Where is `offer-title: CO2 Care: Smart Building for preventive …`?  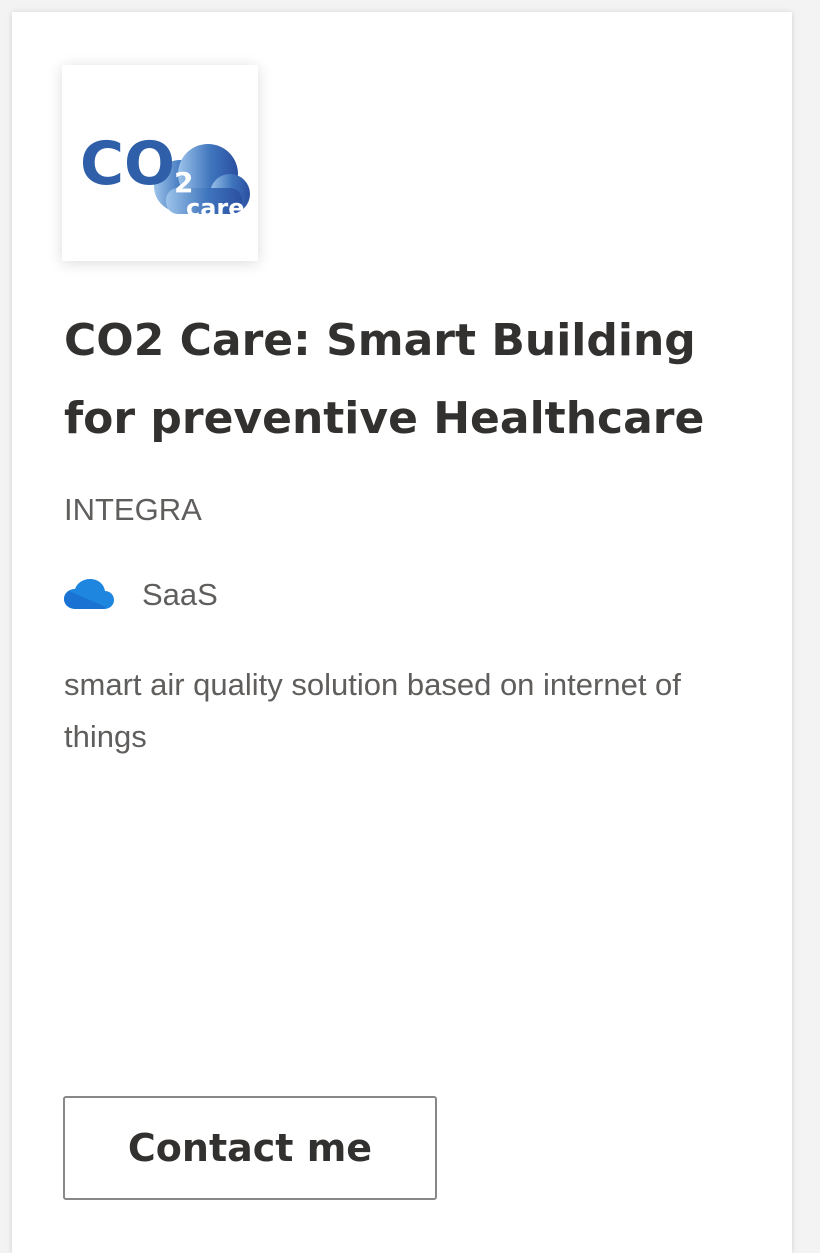
offer-title: CO2 Care: Smart Building for preventive … is located at coordinates (414, 380).